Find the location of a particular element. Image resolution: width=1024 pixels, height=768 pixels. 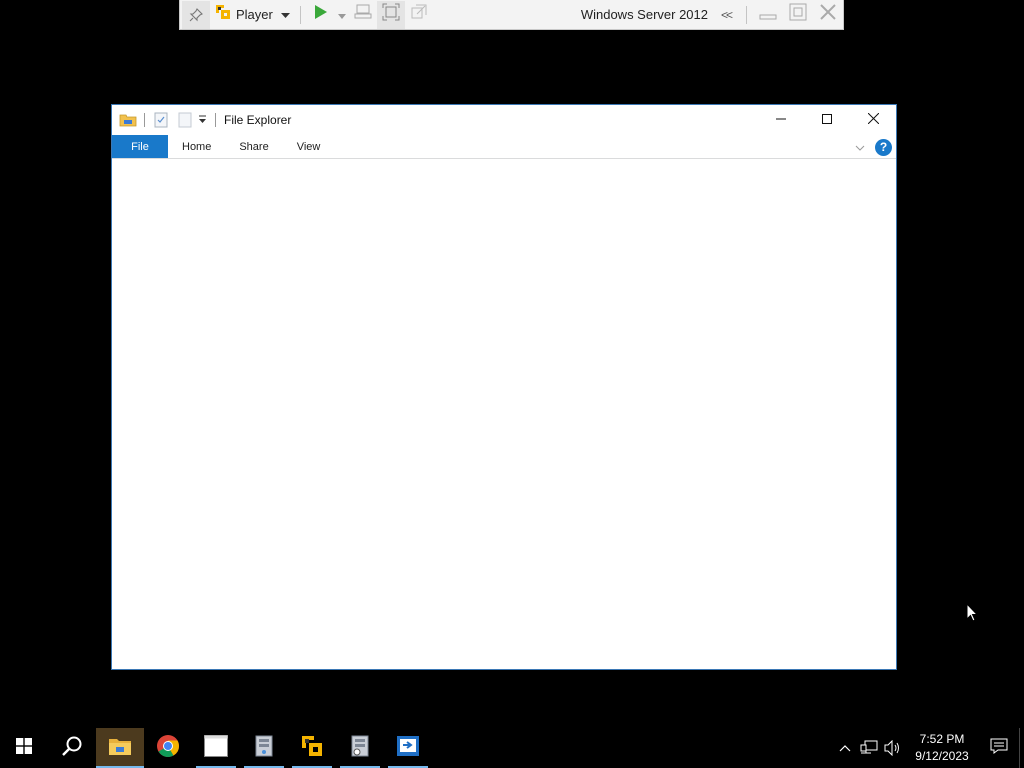

maximize-button is located at coordinates (827, 120).